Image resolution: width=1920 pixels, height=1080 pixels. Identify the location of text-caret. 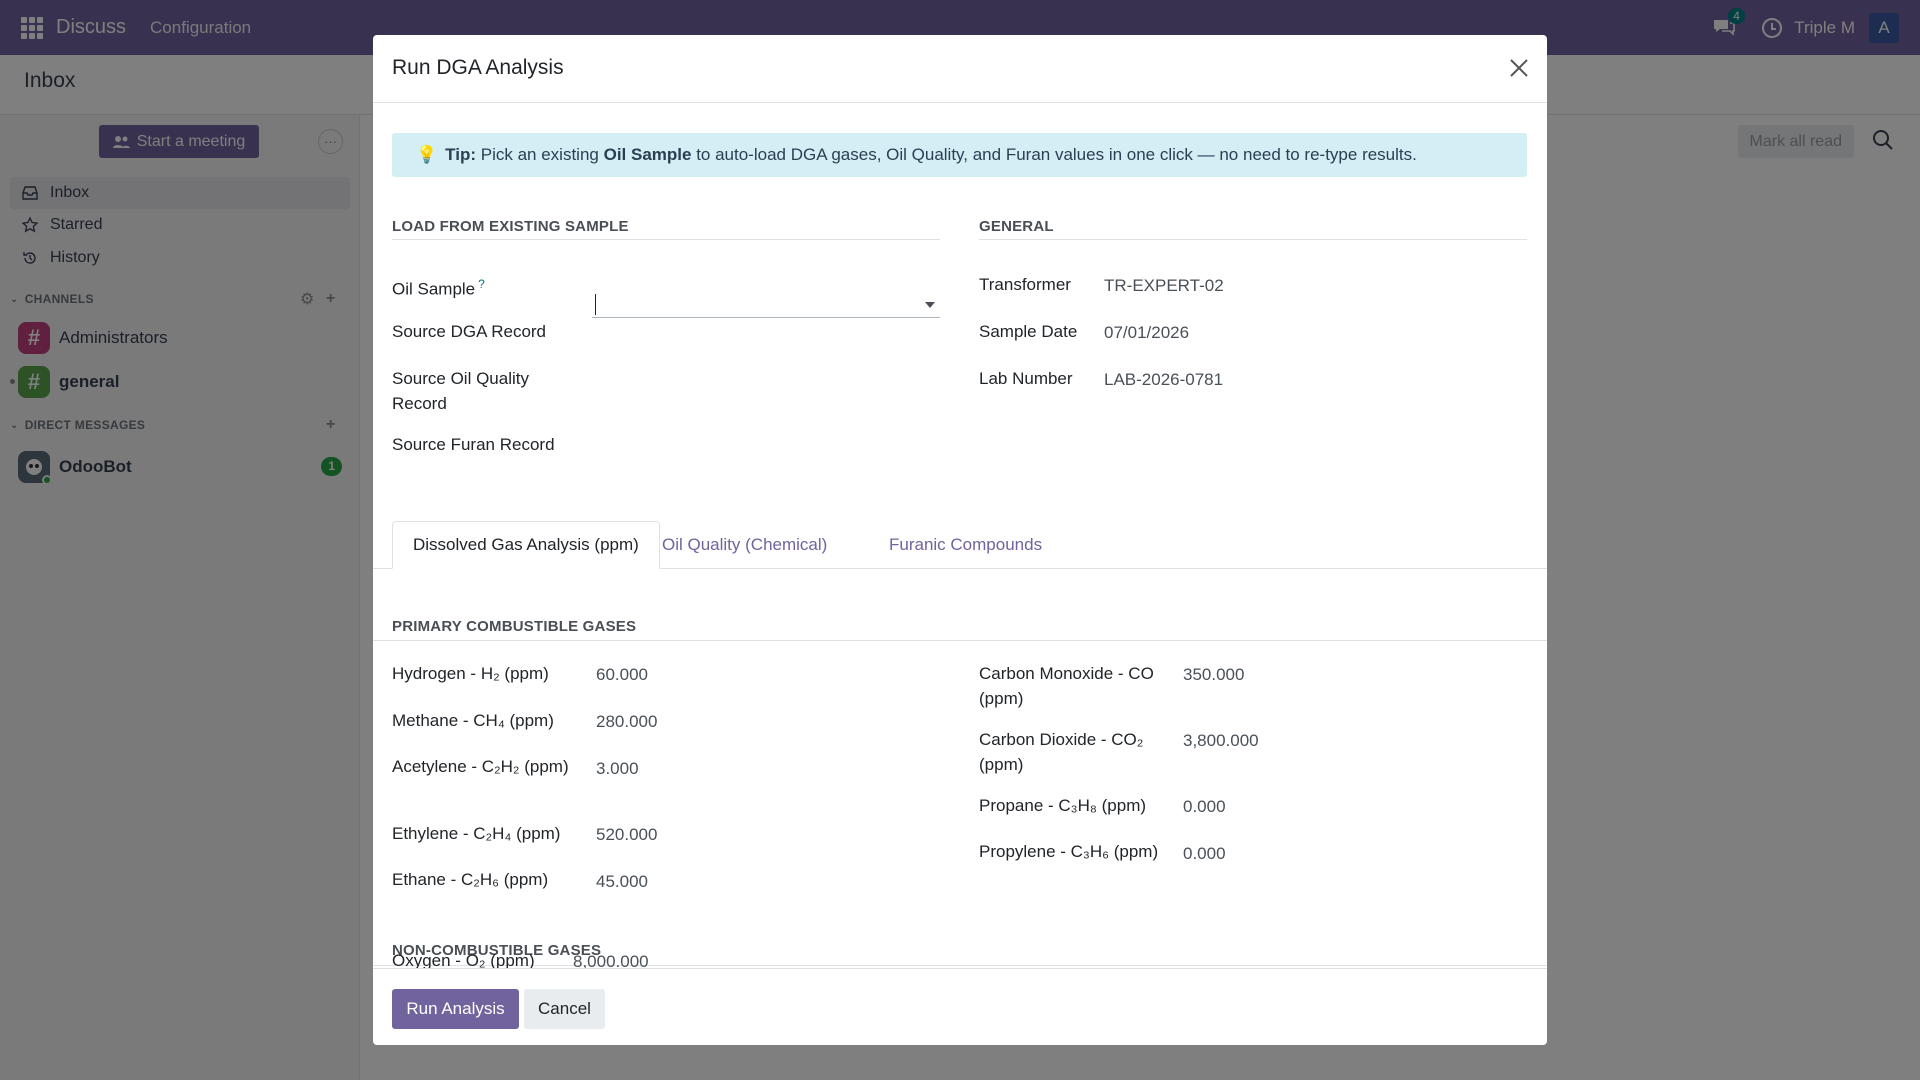
(595, 304).